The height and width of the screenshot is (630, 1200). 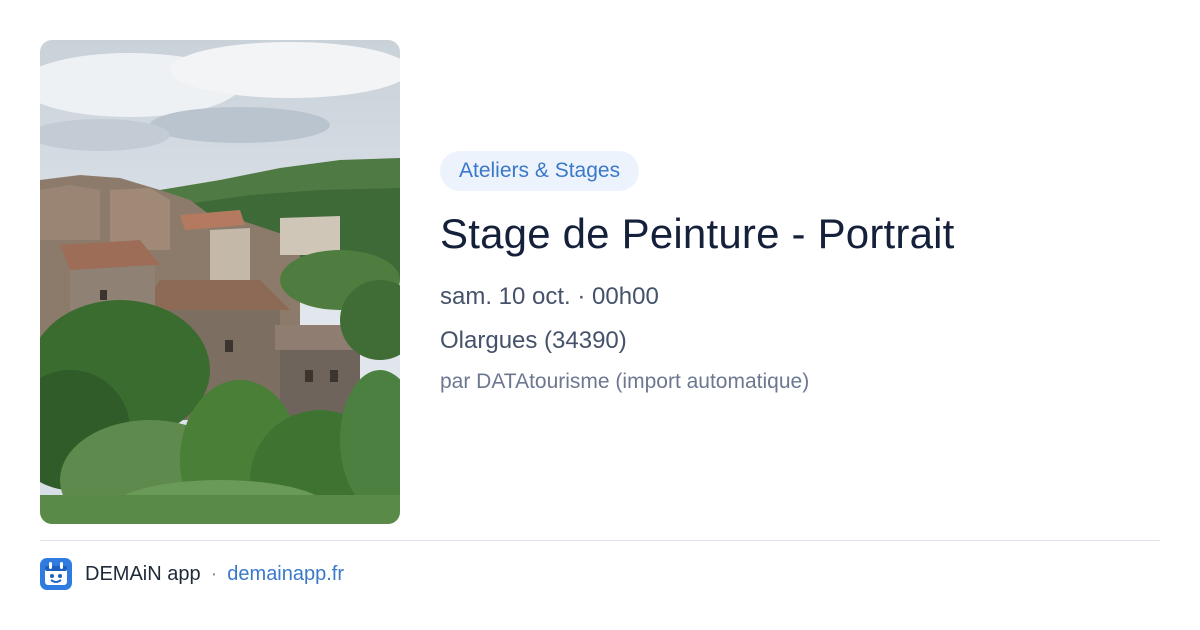 I want to click on event-title: Stage de Peinture - Portrait, so click(x=697, y=233).